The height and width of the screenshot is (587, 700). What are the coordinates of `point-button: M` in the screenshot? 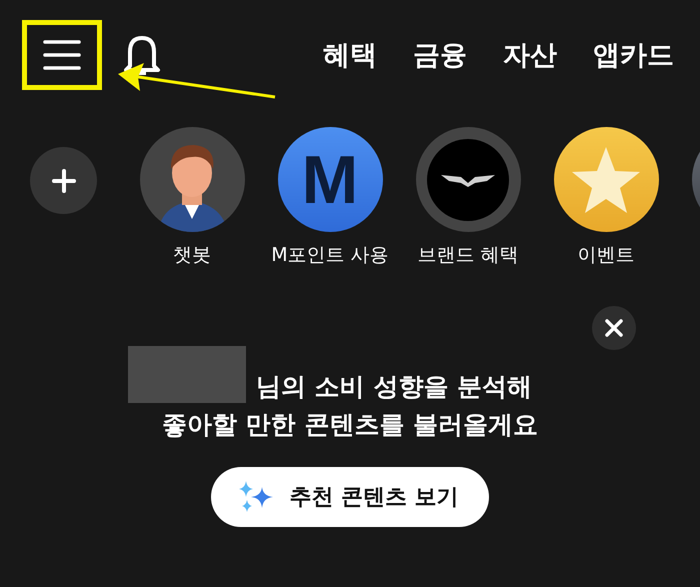 It's located at (330, 179).